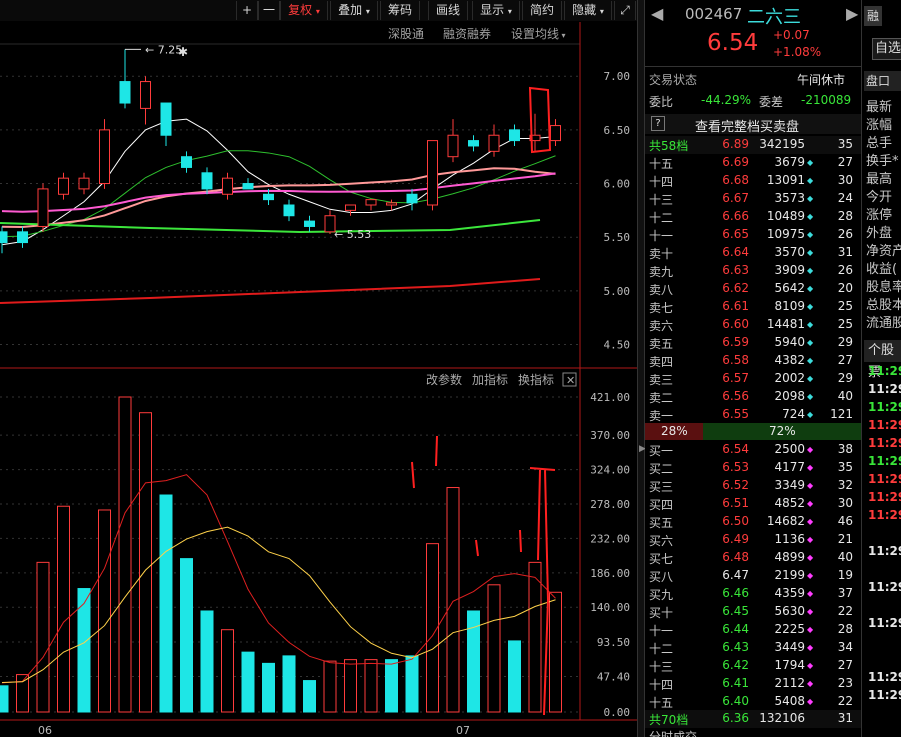 The image size is (901, 737). What do you see at coordinates (886, 49) in the screenshot?
I see `add-watchlist-button: 自选` at bounding box center [886, 49].